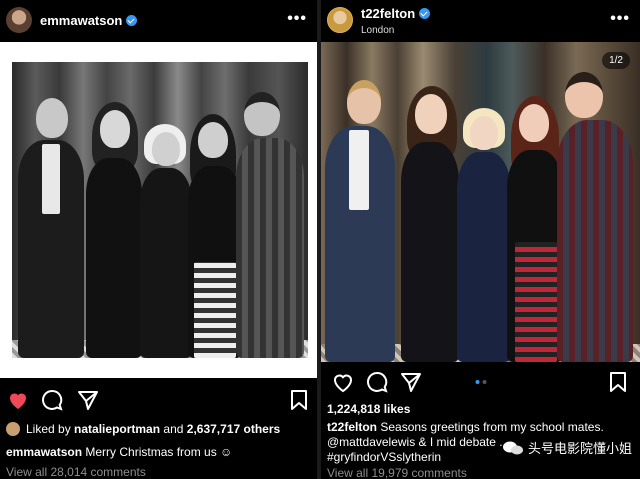 The height and width of the screenshot is (479, 640). What do you see at coordinates (117, 429) in the screenshot?
I see `liked-by-user: natalieportman` at bounding box center [117, 429].